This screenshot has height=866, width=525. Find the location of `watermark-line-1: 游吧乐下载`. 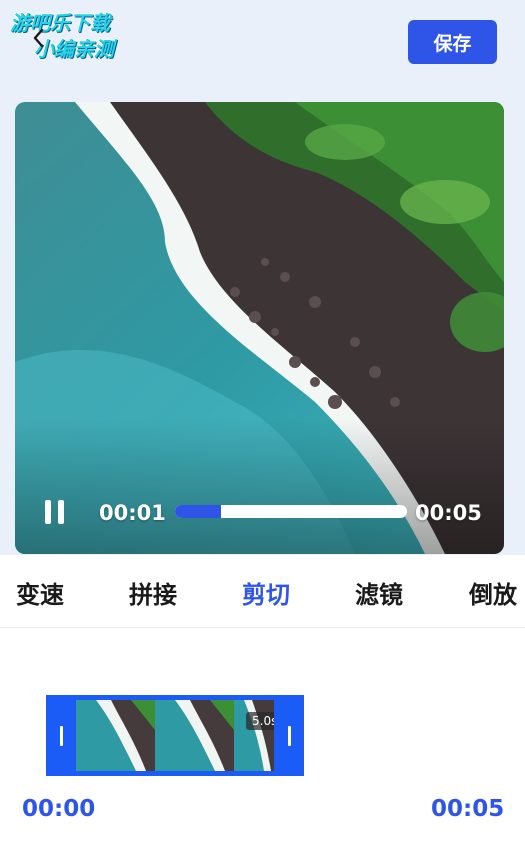

watermark-line-1: 游吧乐下载 is located at coordinates (60, 23).